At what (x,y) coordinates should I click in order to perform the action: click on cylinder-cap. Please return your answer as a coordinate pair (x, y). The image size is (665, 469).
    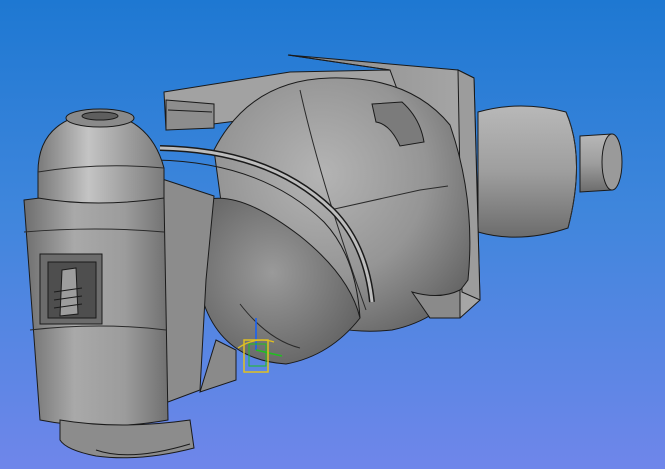
    Looking at the image, I should click on (101, 156).